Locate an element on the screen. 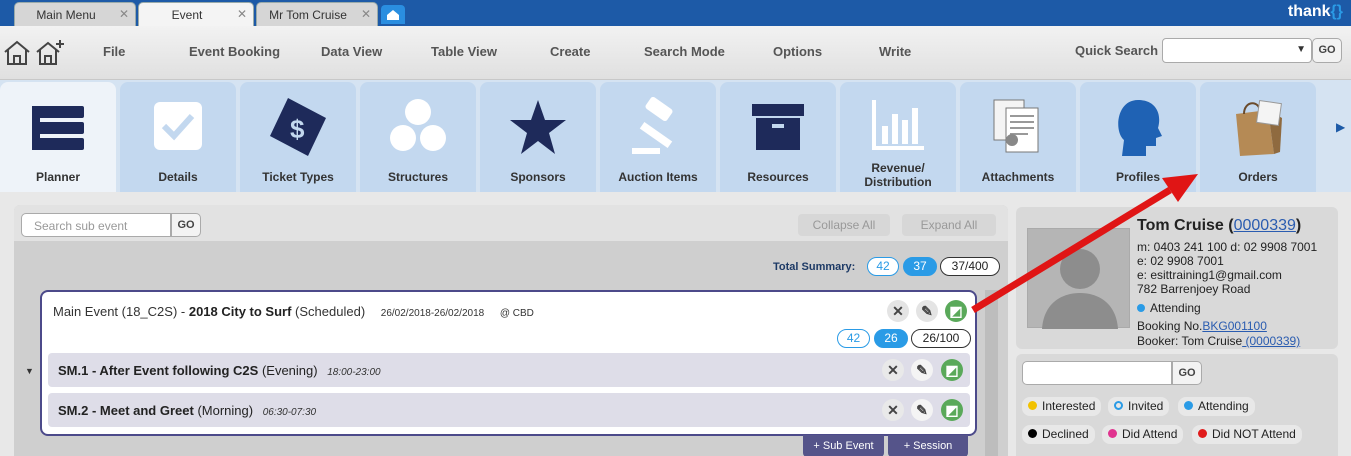 This screenshot has width=1351, height=456. total-capacity: 37/400 is located at coordinates (970, 266).